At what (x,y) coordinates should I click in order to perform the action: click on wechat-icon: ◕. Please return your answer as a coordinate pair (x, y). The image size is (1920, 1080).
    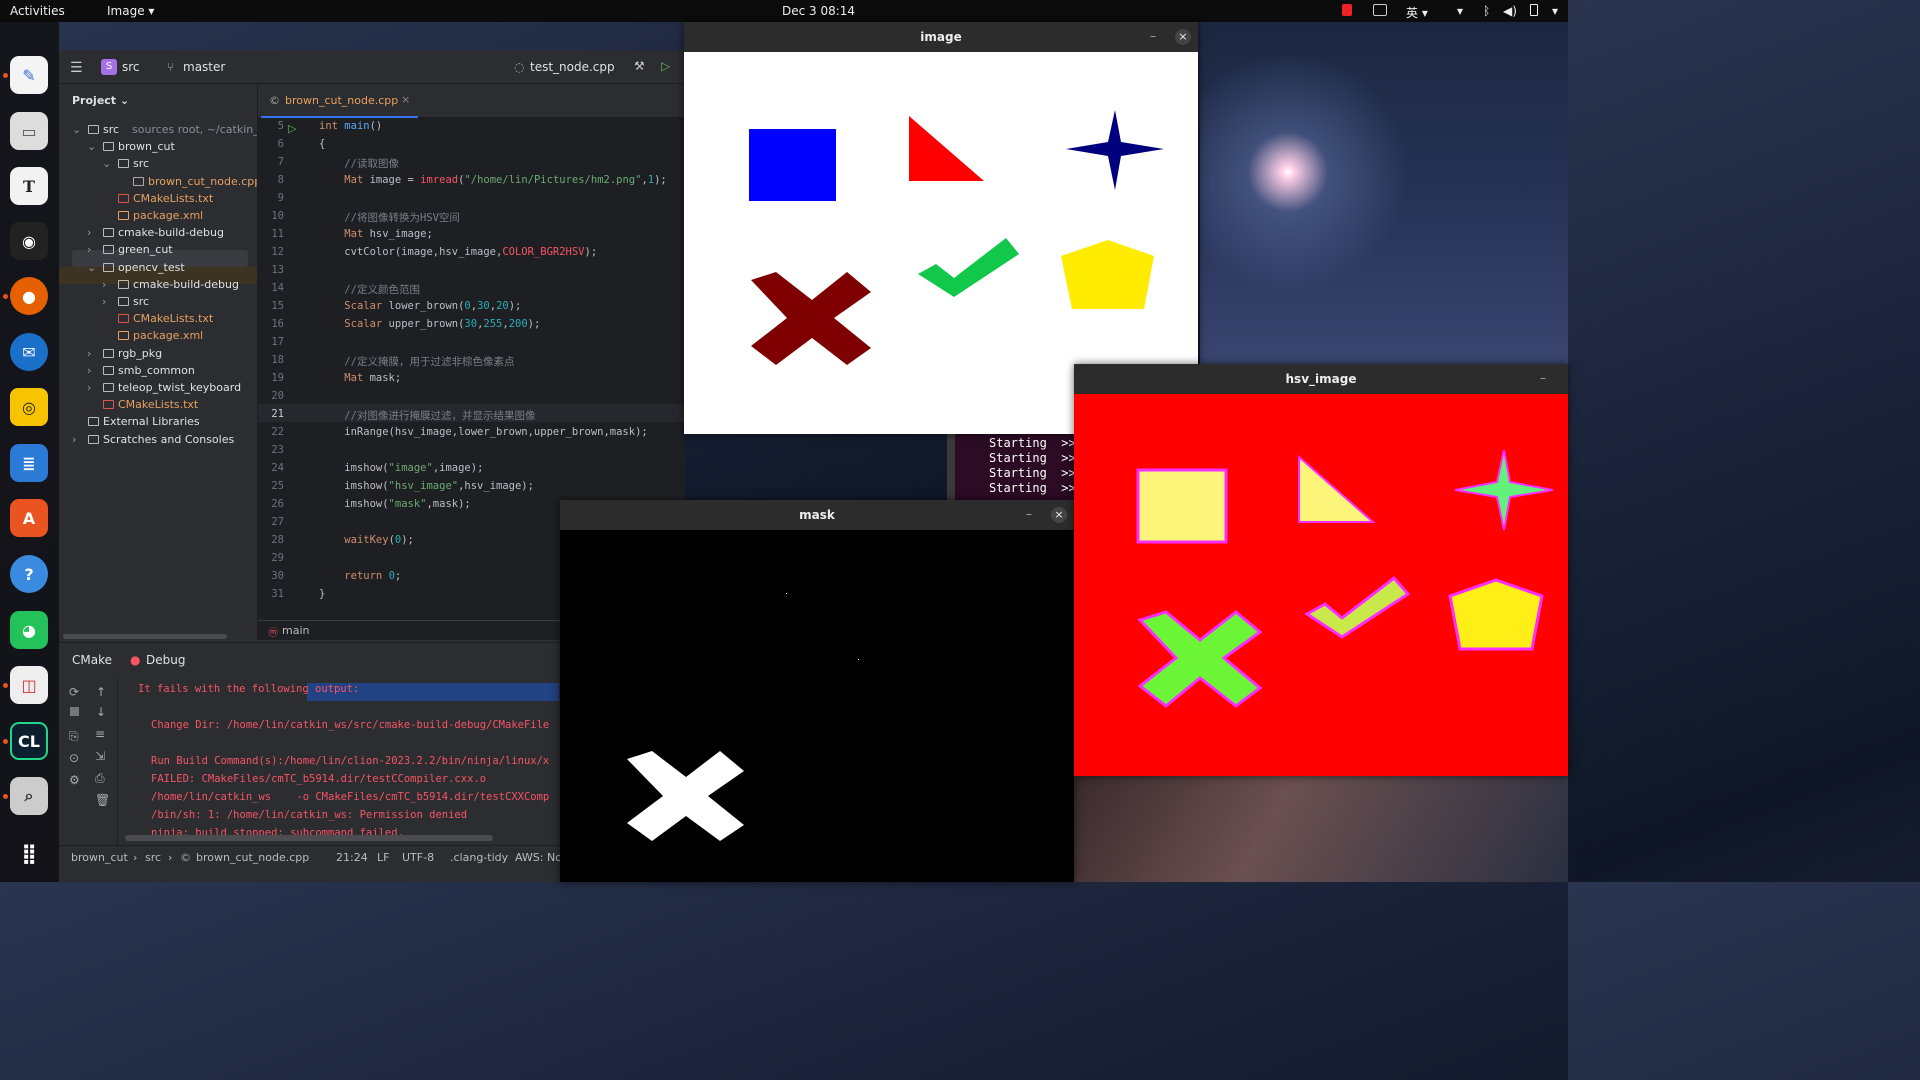
    Looking at the image, I should click on (29, 630).